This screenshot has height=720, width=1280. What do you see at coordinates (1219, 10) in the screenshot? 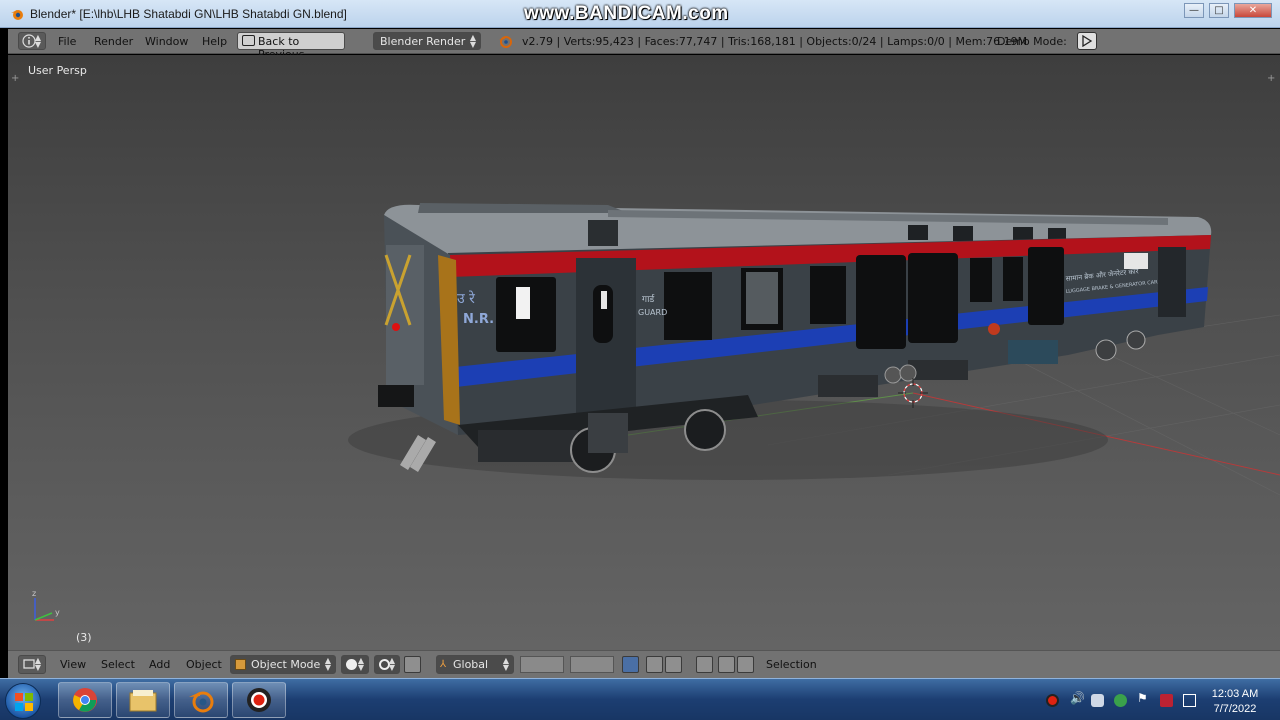
I see `maximize-button: □` at bounding box center [1219, 10].